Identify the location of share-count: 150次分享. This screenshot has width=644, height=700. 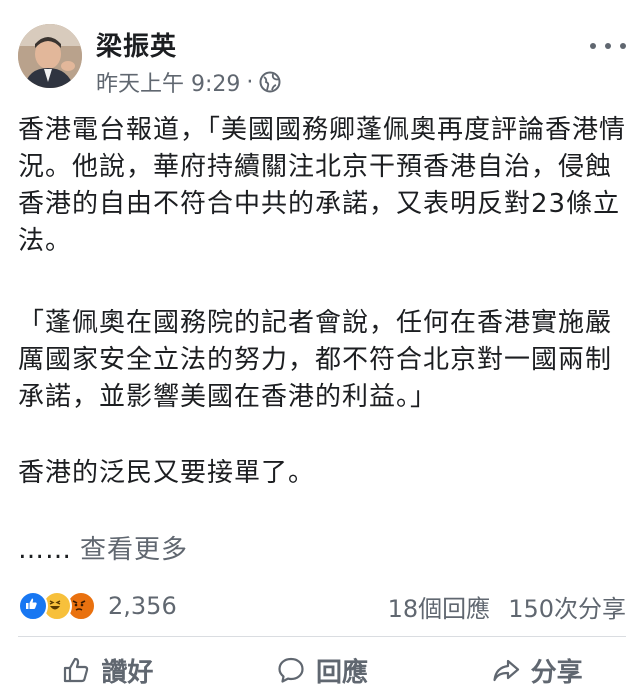
(567, 606).